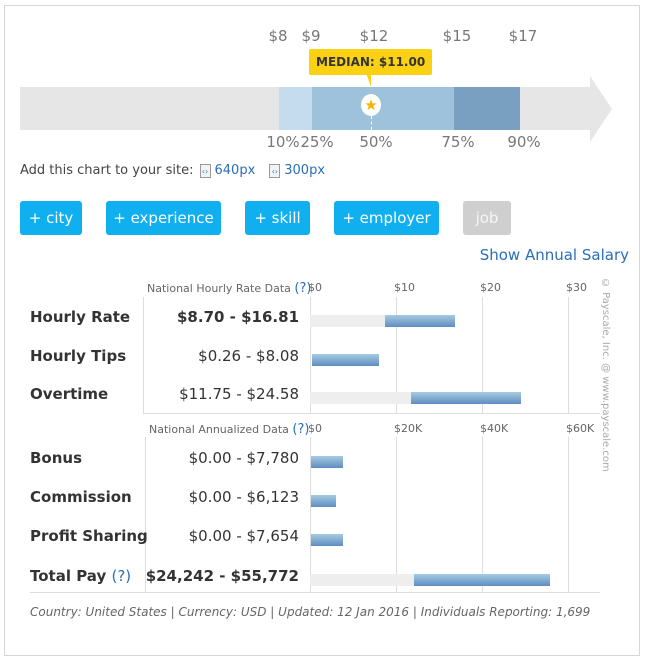 This screenshot has height=660, width=645. I want to click on p50-value: $12, so click(374, 36).